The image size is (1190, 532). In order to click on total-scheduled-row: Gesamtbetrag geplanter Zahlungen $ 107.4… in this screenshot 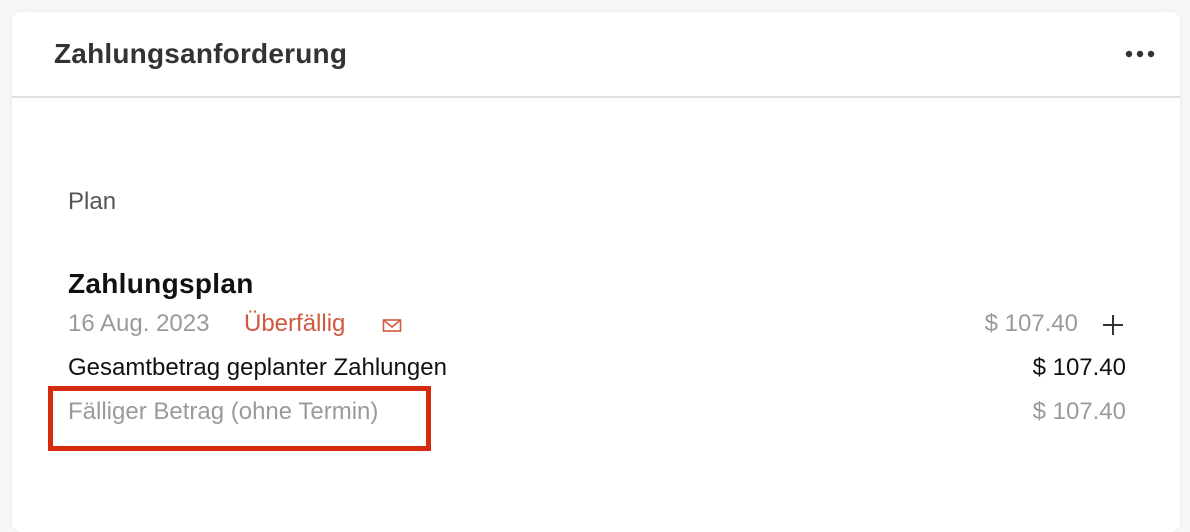, I will do `click(597, 372)`.